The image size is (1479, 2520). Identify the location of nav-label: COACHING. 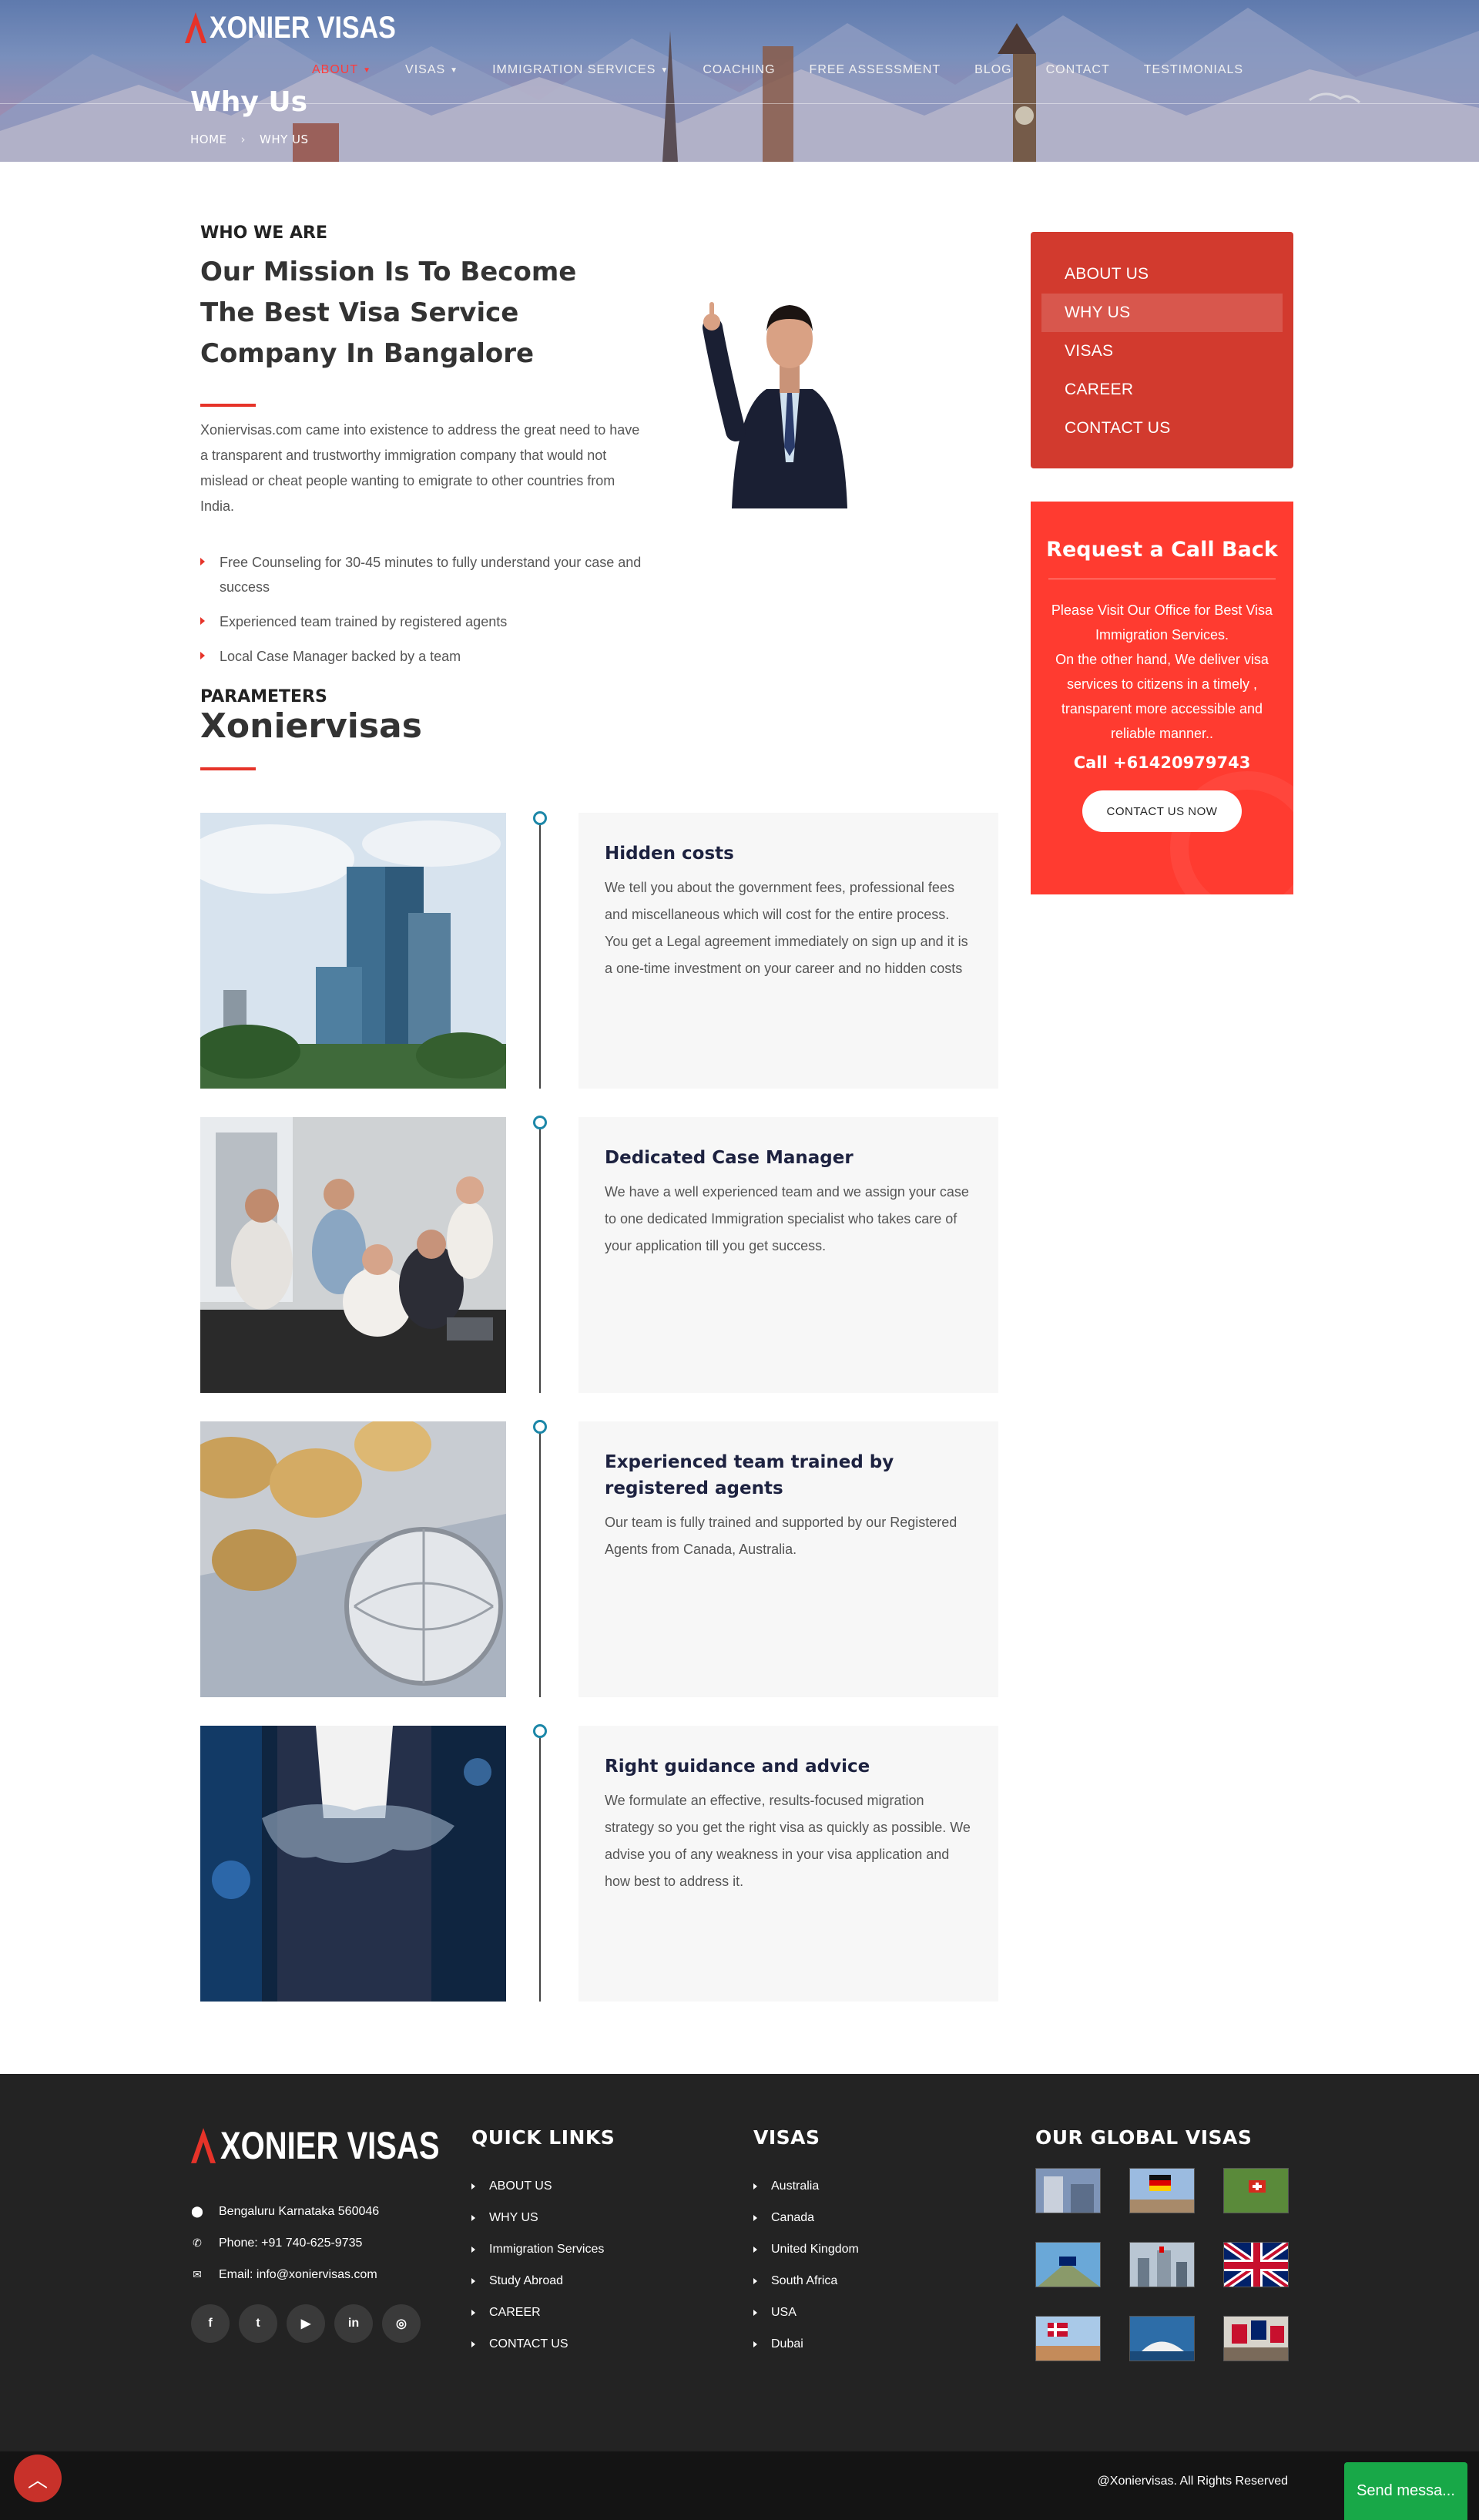
(739, 69).